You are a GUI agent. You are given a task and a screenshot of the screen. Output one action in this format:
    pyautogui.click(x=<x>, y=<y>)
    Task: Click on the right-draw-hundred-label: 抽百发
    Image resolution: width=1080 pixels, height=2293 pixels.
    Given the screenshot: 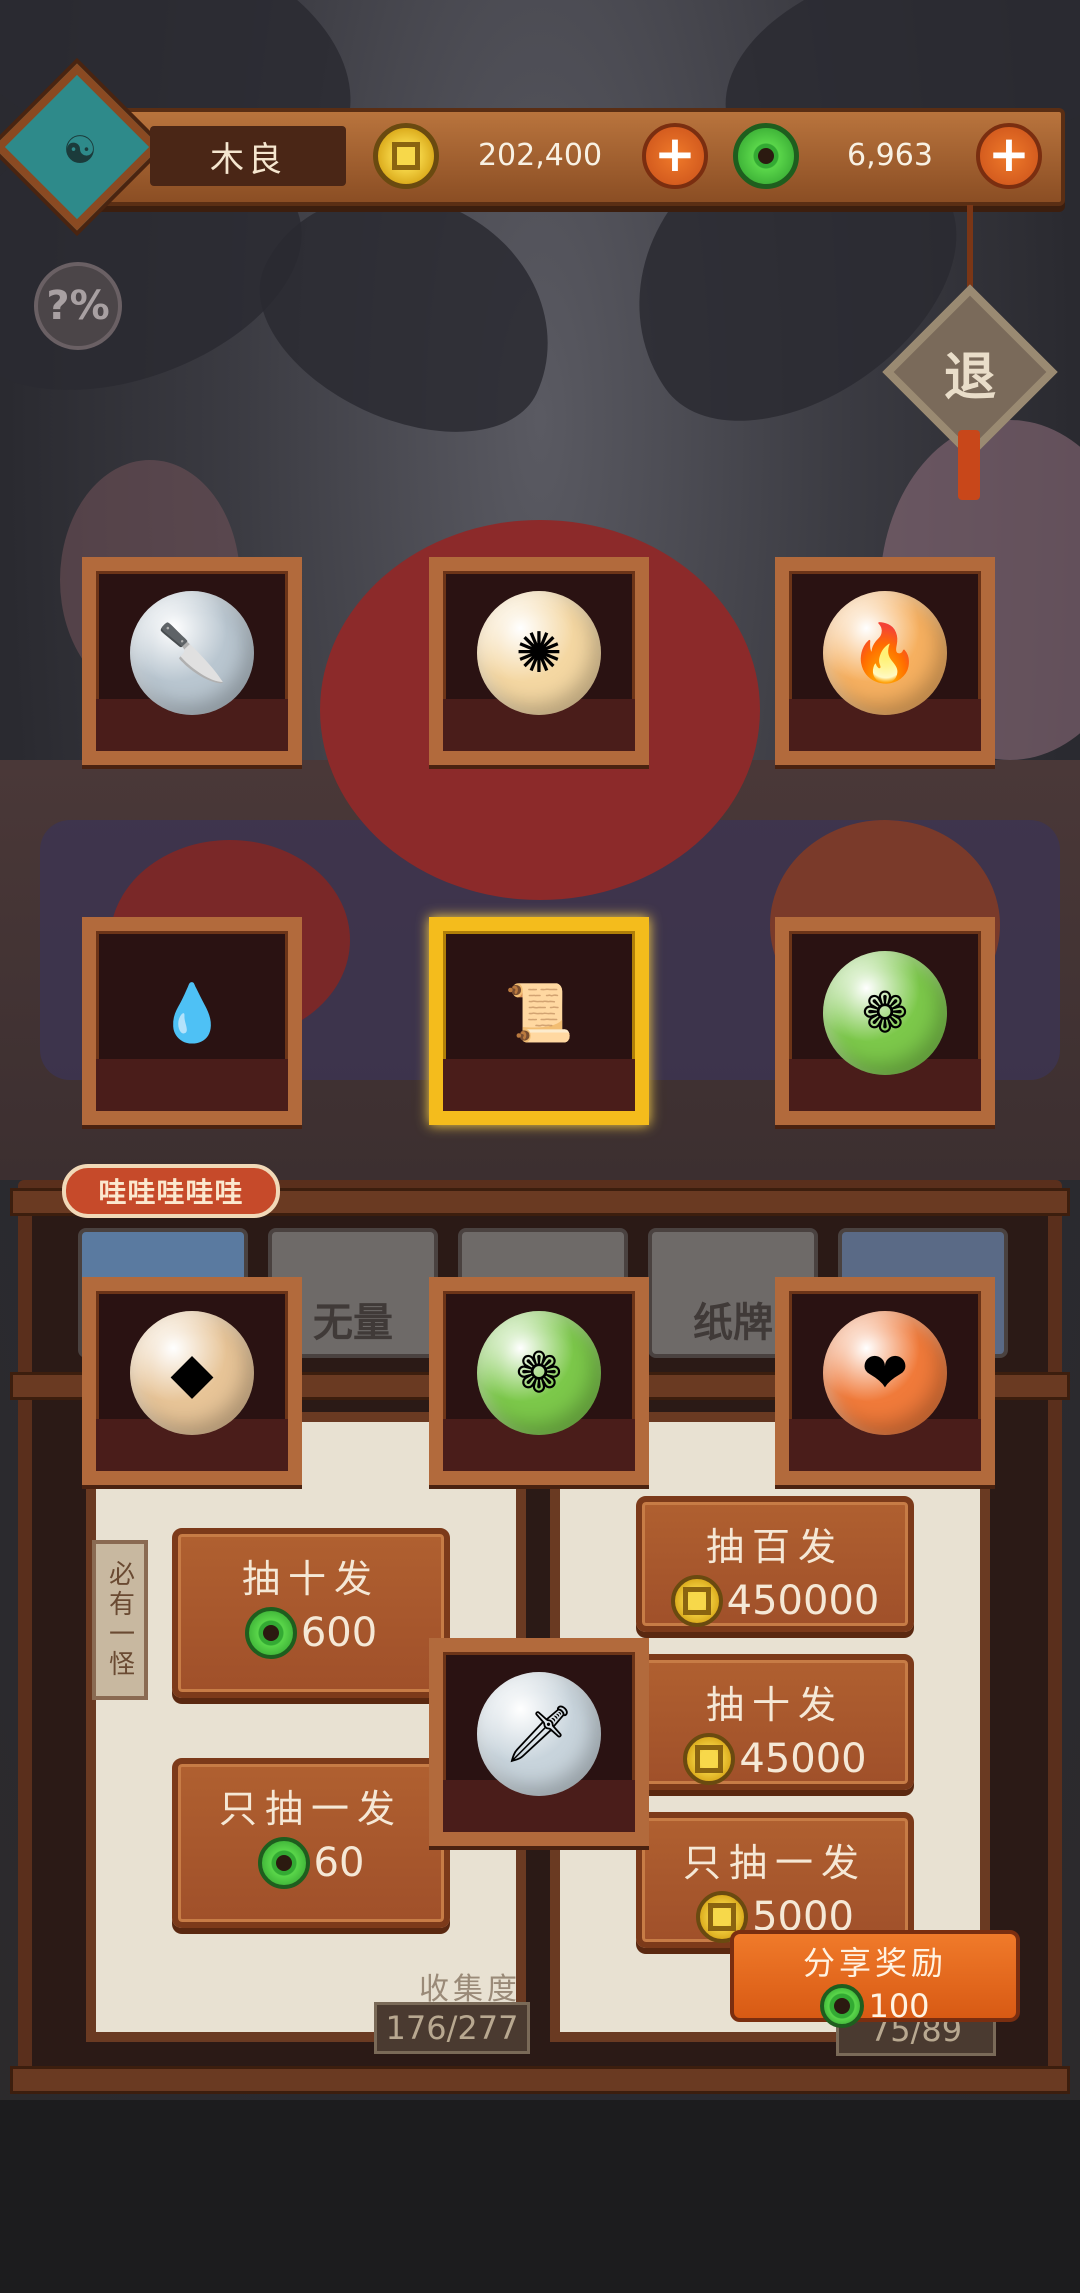 What is the action you would take?
    pyautogui.click(x=774, y=1547)
    